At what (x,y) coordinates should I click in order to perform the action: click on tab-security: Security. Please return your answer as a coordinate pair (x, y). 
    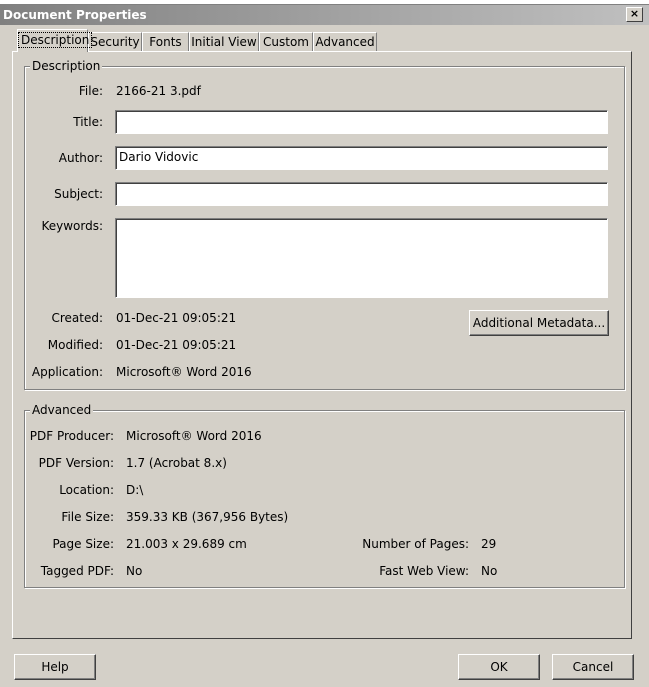
    Looking at the image, I should click on (115, 41).